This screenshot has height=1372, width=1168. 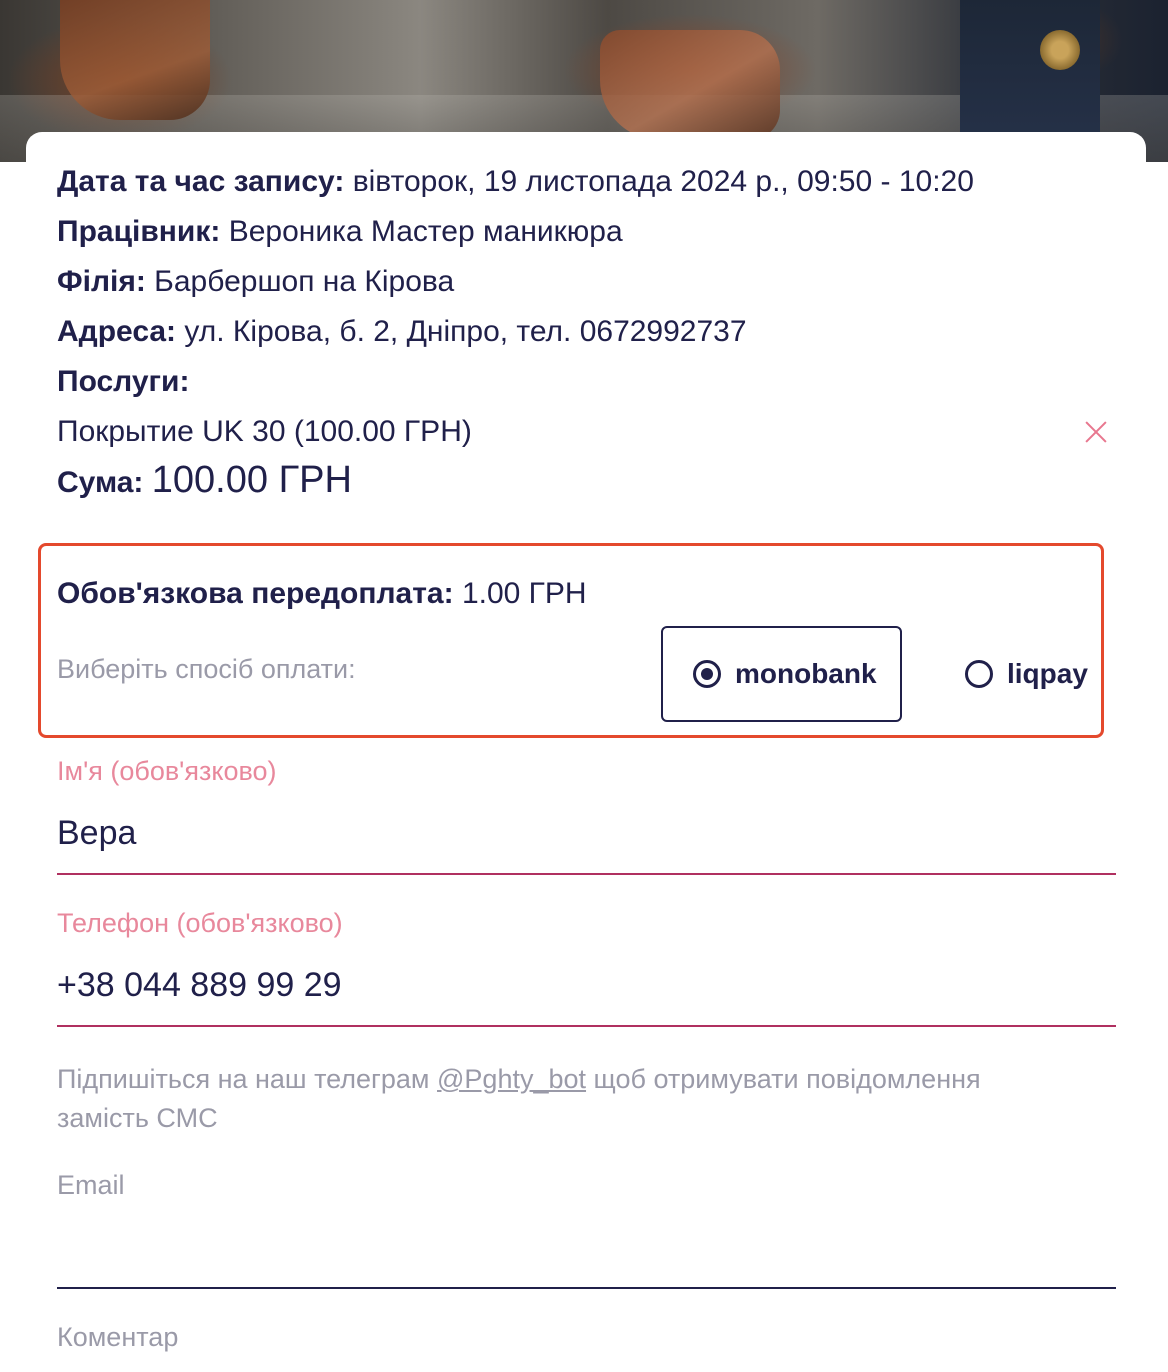 What do you see at coordinates (251, 480) in the screenshot?
I see `booking-sum-value: 100.00 ГРН` at bounding box center [251, 480].